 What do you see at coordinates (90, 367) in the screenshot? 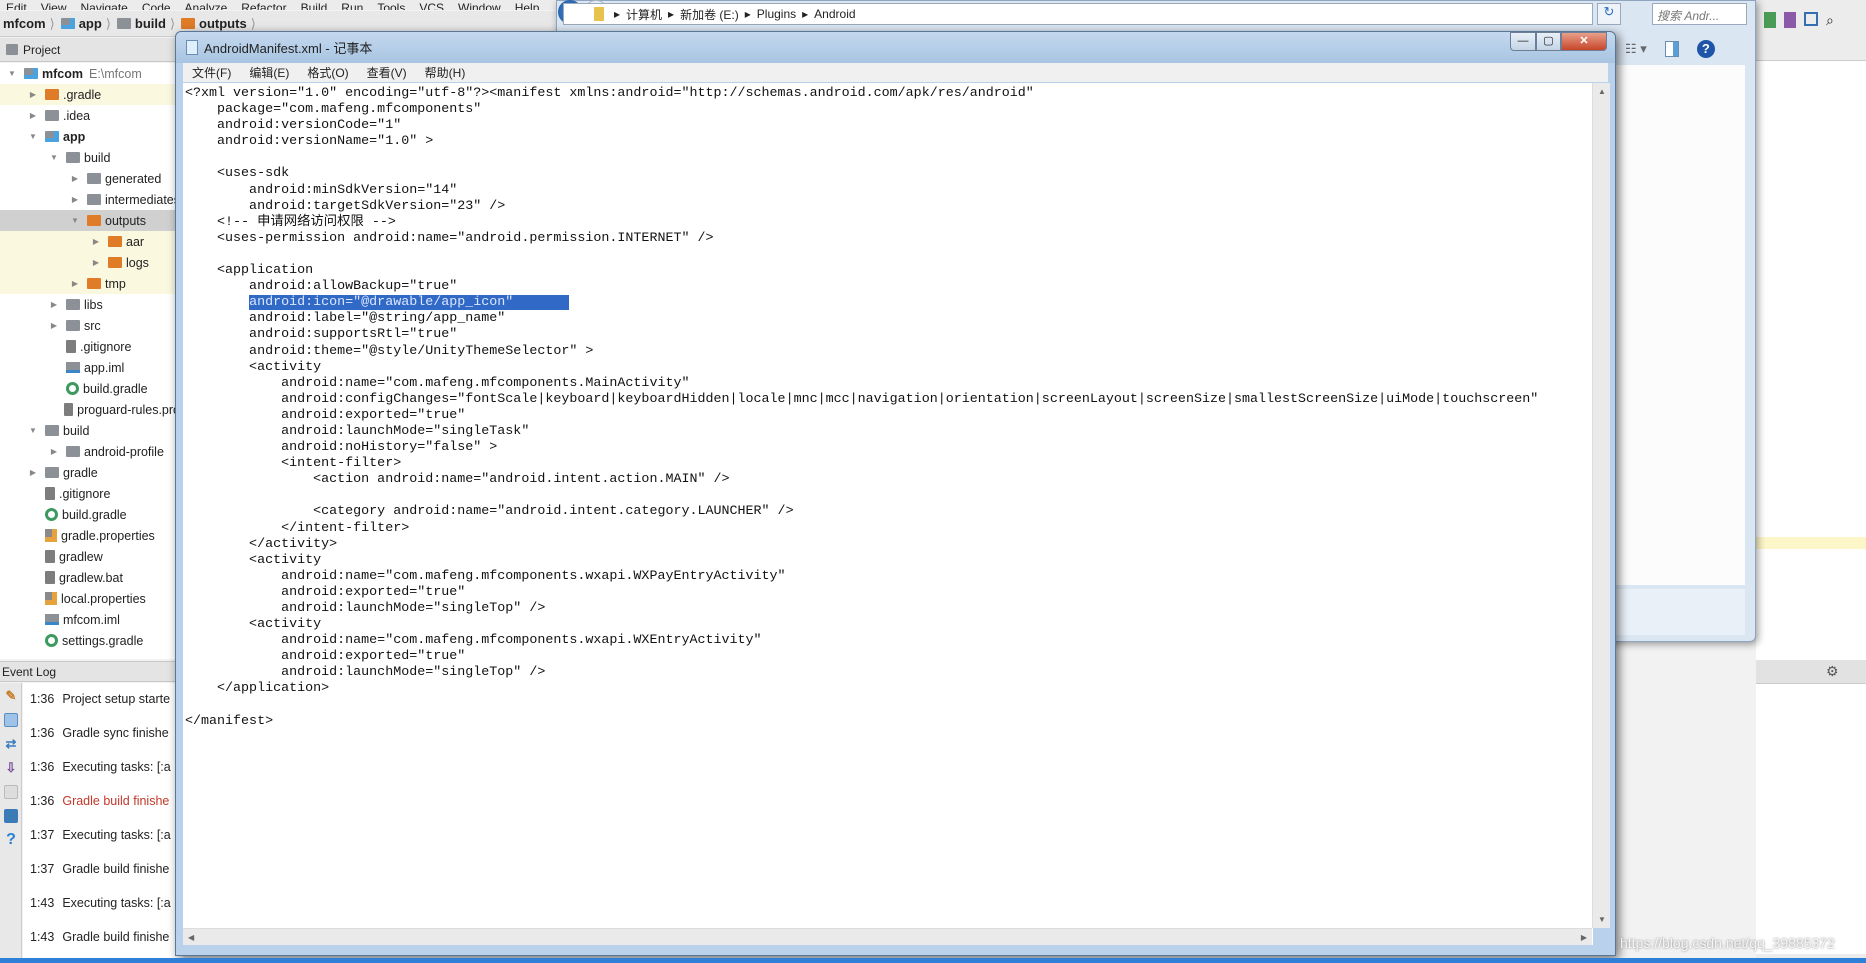
I see `tree-item: app.iml` at bounding box center [90, 367].